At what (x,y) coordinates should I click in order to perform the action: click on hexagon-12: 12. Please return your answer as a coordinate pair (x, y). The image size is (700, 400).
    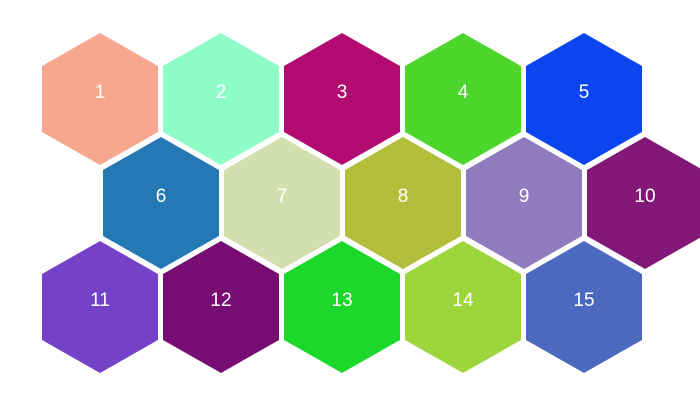
    Looking at the image, I should click on (221, 307).